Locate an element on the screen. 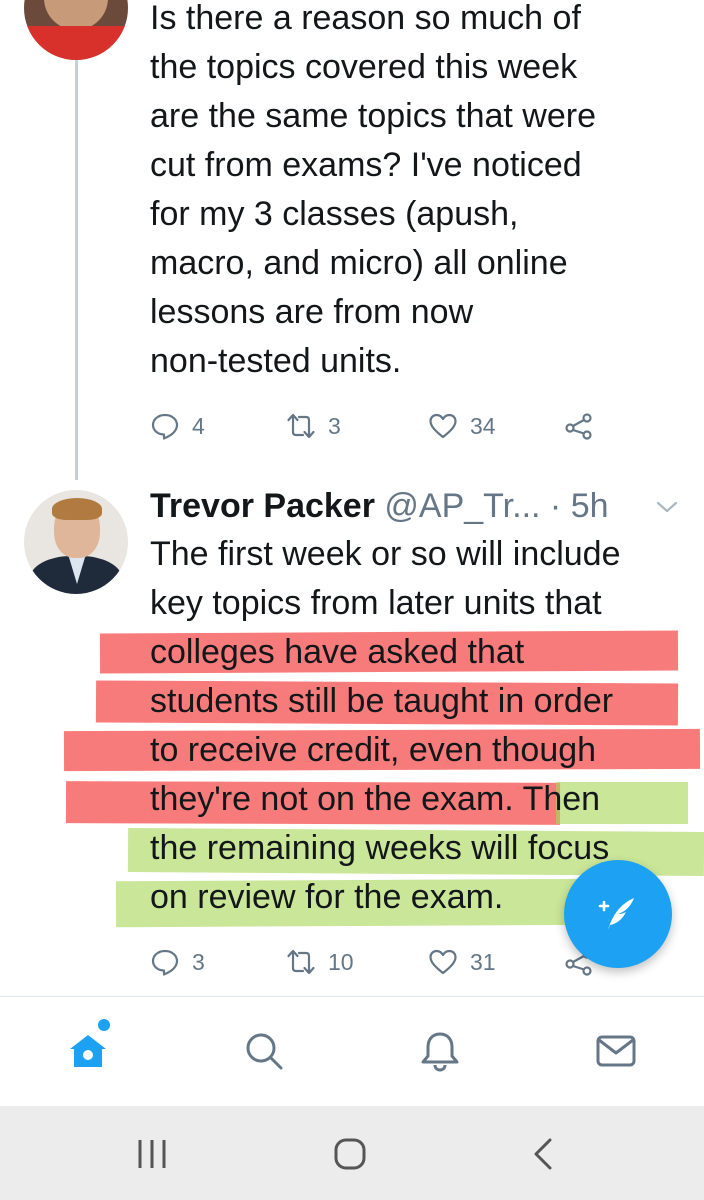 Image resolution: width=704 pixels, height=1200 pixels. tweet-timestamp: · 5h is located at coordinates (579, 506).